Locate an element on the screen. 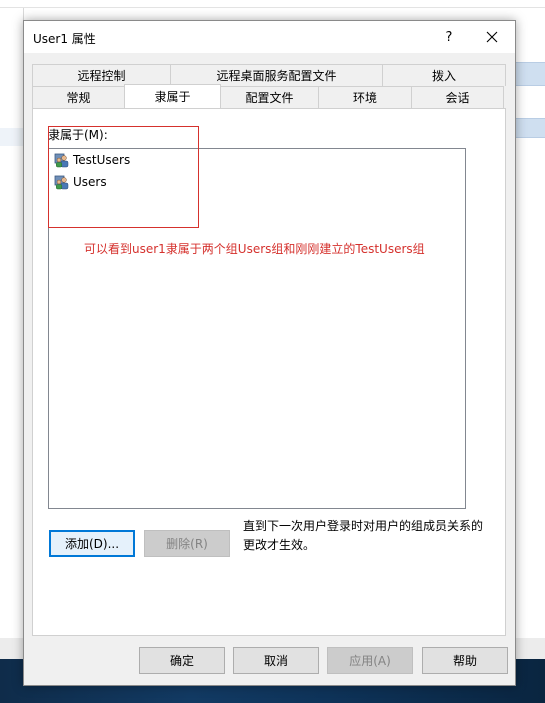  dialog-title: User1 属性 is located at coordinates (64, 39).